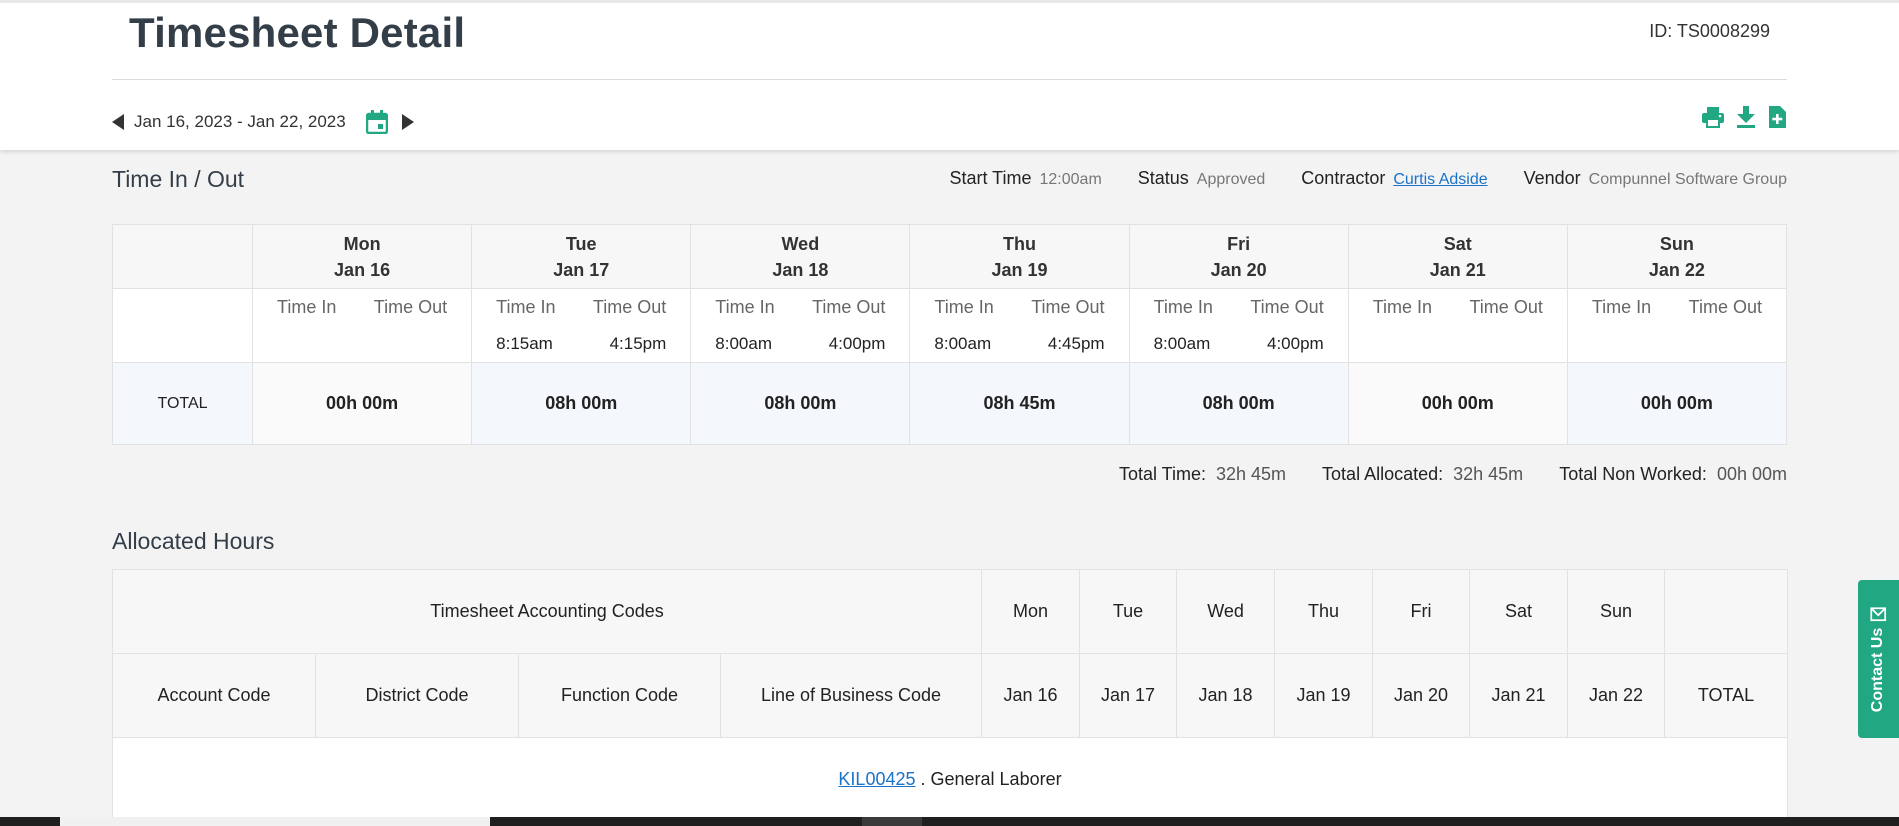  Describe the element at coordinates (988, 779) in the screenshot. I see `account-code-description: . General Laborer` at that location.